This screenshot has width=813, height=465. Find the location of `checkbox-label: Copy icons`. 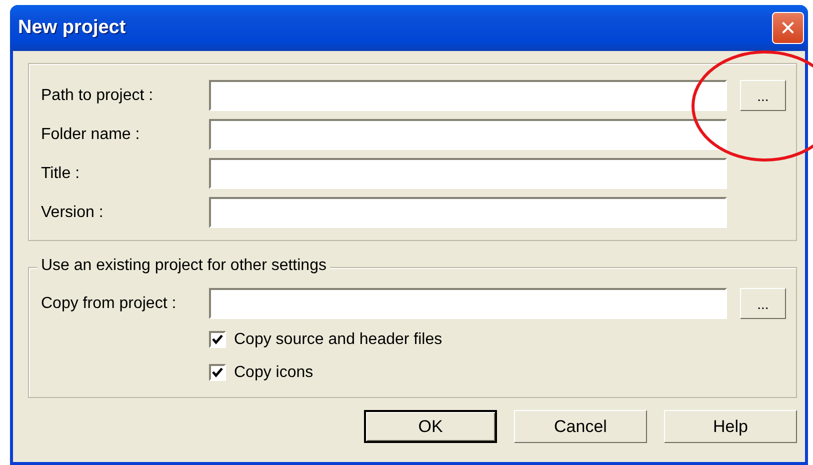

checkbox-label: Copy icons is located at coordinates (274, 373).